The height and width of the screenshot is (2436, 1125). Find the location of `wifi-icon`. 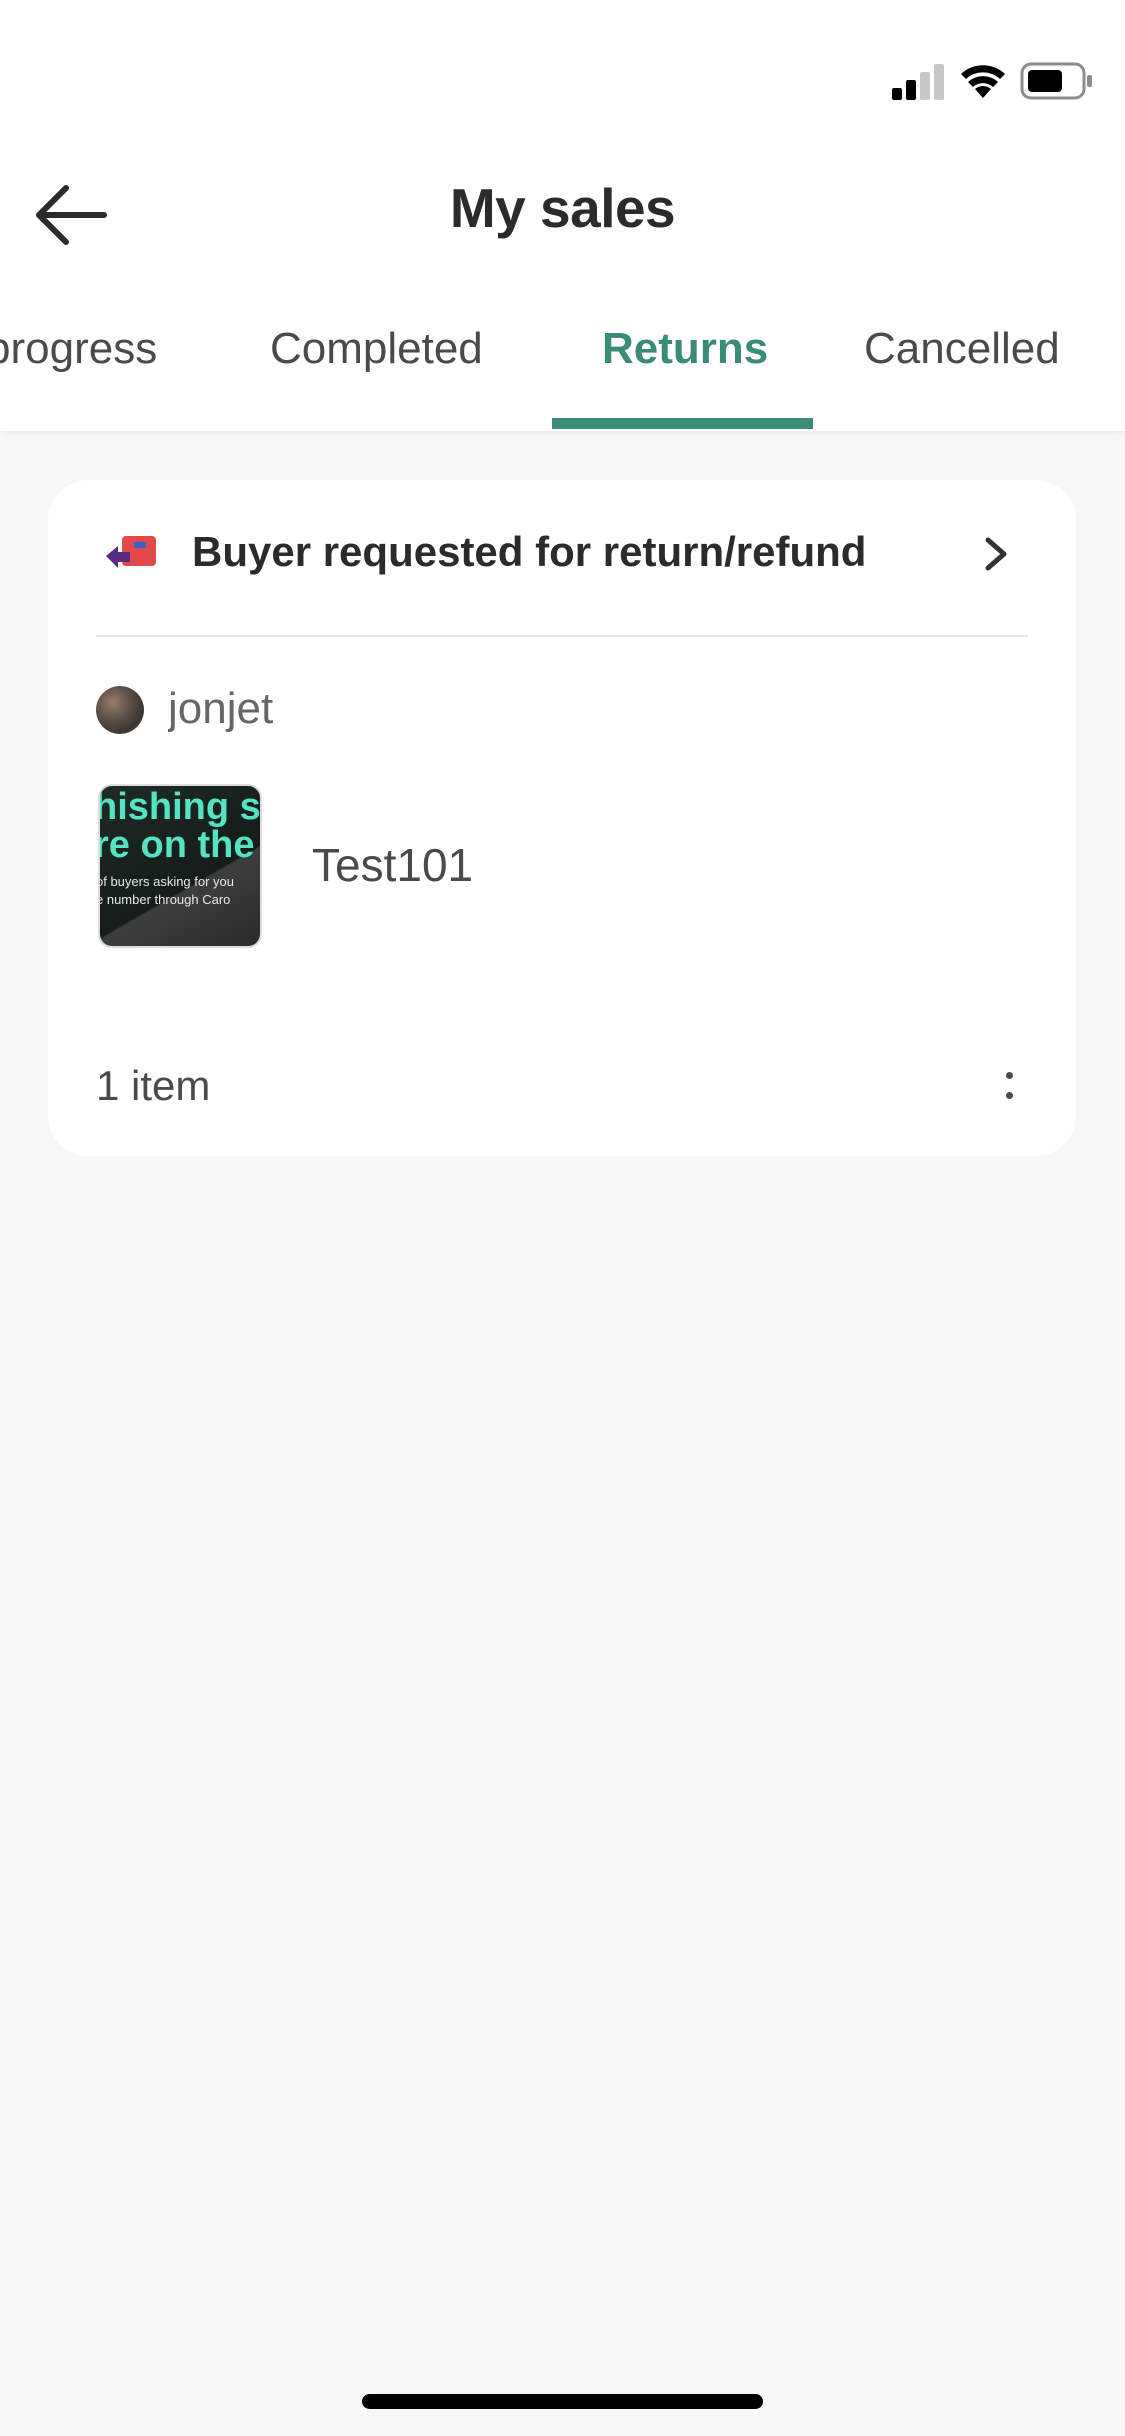

wifi-icon is located at coordinates (983, 81).